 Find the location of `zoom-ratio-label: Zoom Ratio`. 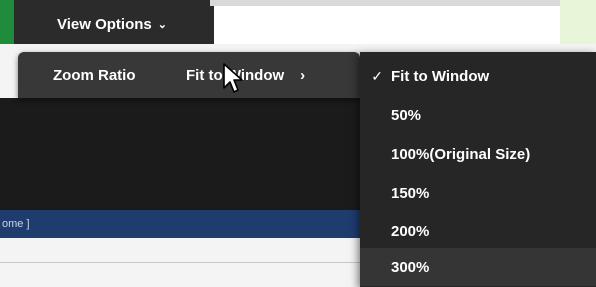

zoom-ratio-label: Zoom Ratio is located at coordinates (94, 75).